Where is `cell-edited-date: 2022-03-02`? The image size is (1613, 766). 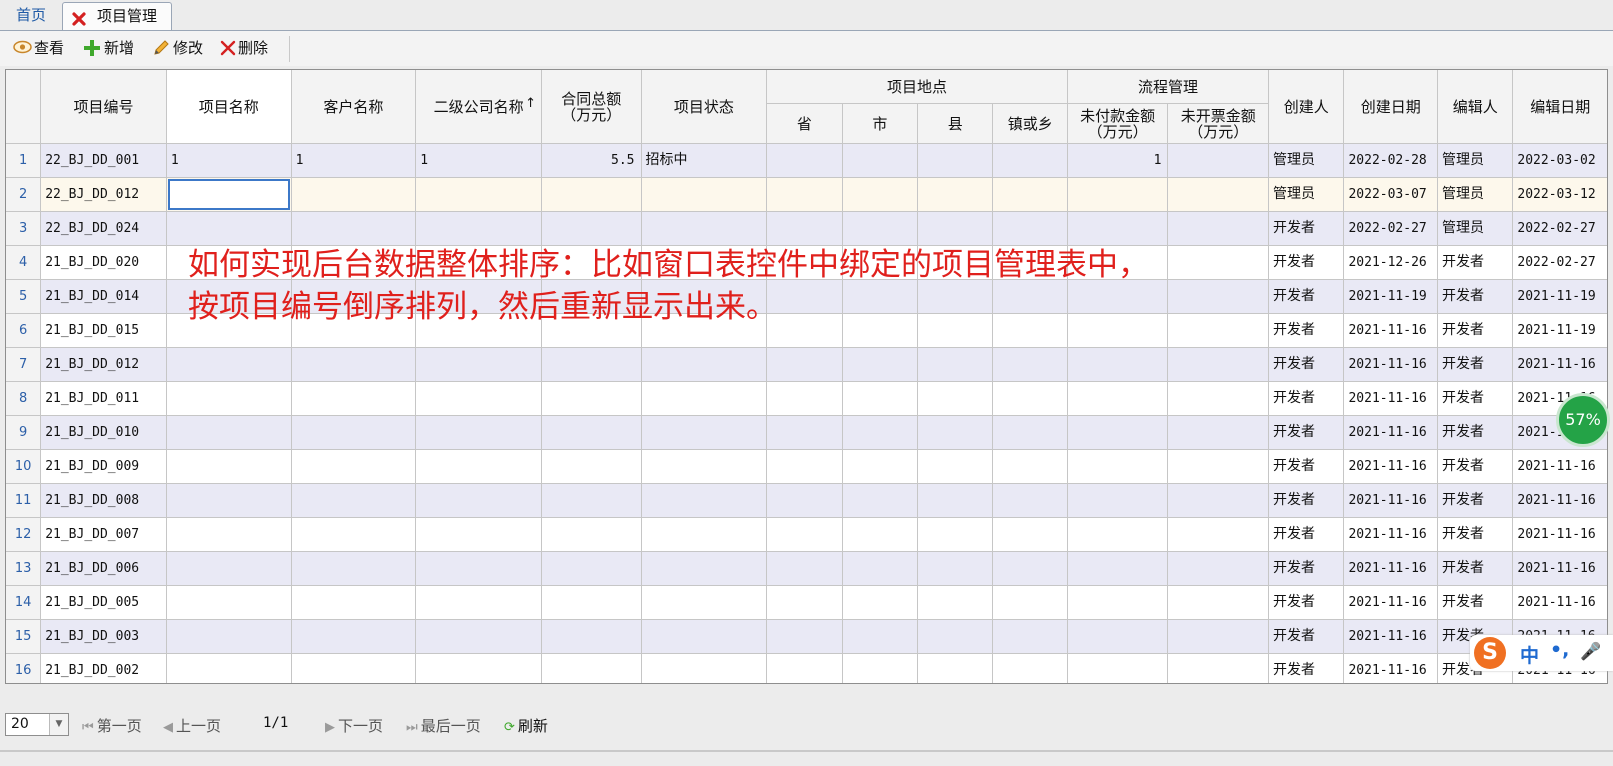 cell-edited-date: 2022-03-02 is located at coordinates (1559, 160).